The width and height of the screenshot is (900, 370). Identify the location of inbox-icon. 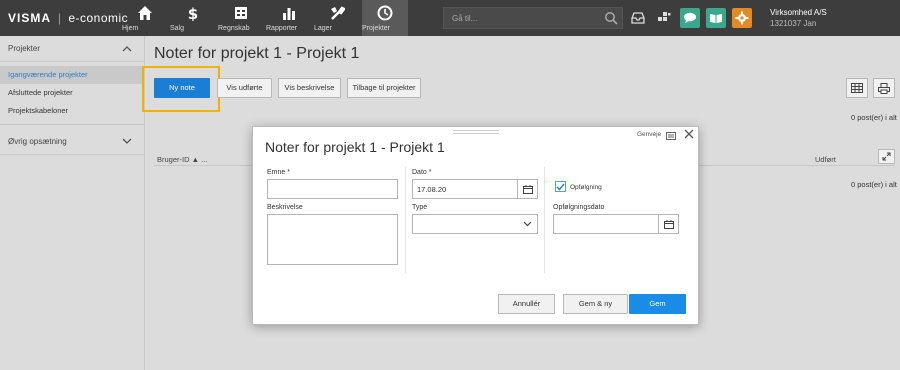
(638, 18).